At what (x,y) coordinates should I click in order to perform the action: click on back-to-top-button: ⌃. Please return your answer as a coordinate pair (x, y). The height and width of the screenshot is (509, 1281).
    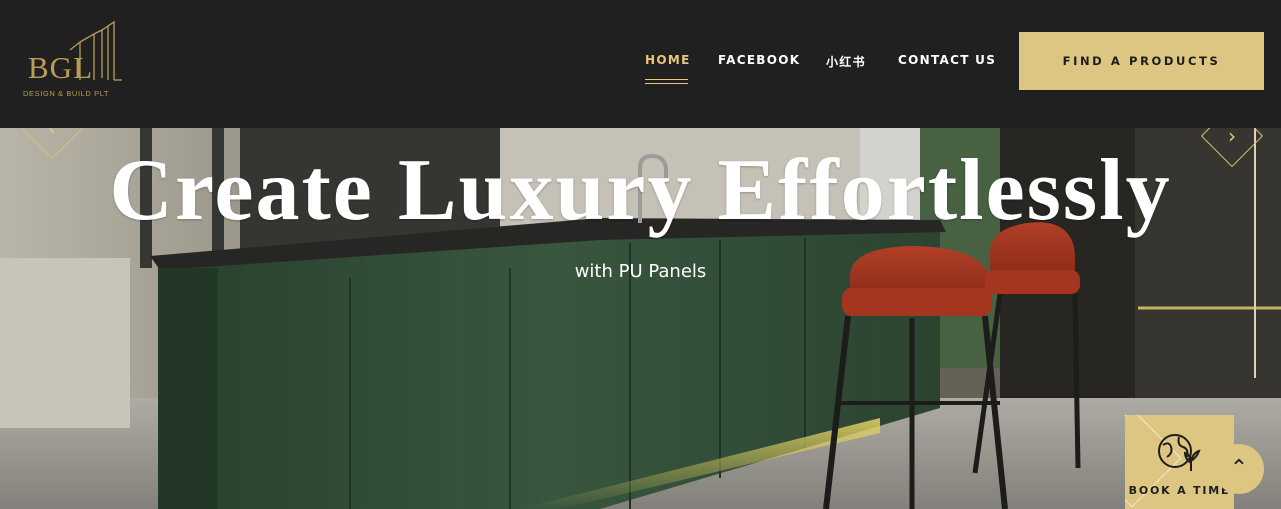
    Looking at the image, I should click on (1239, 469).